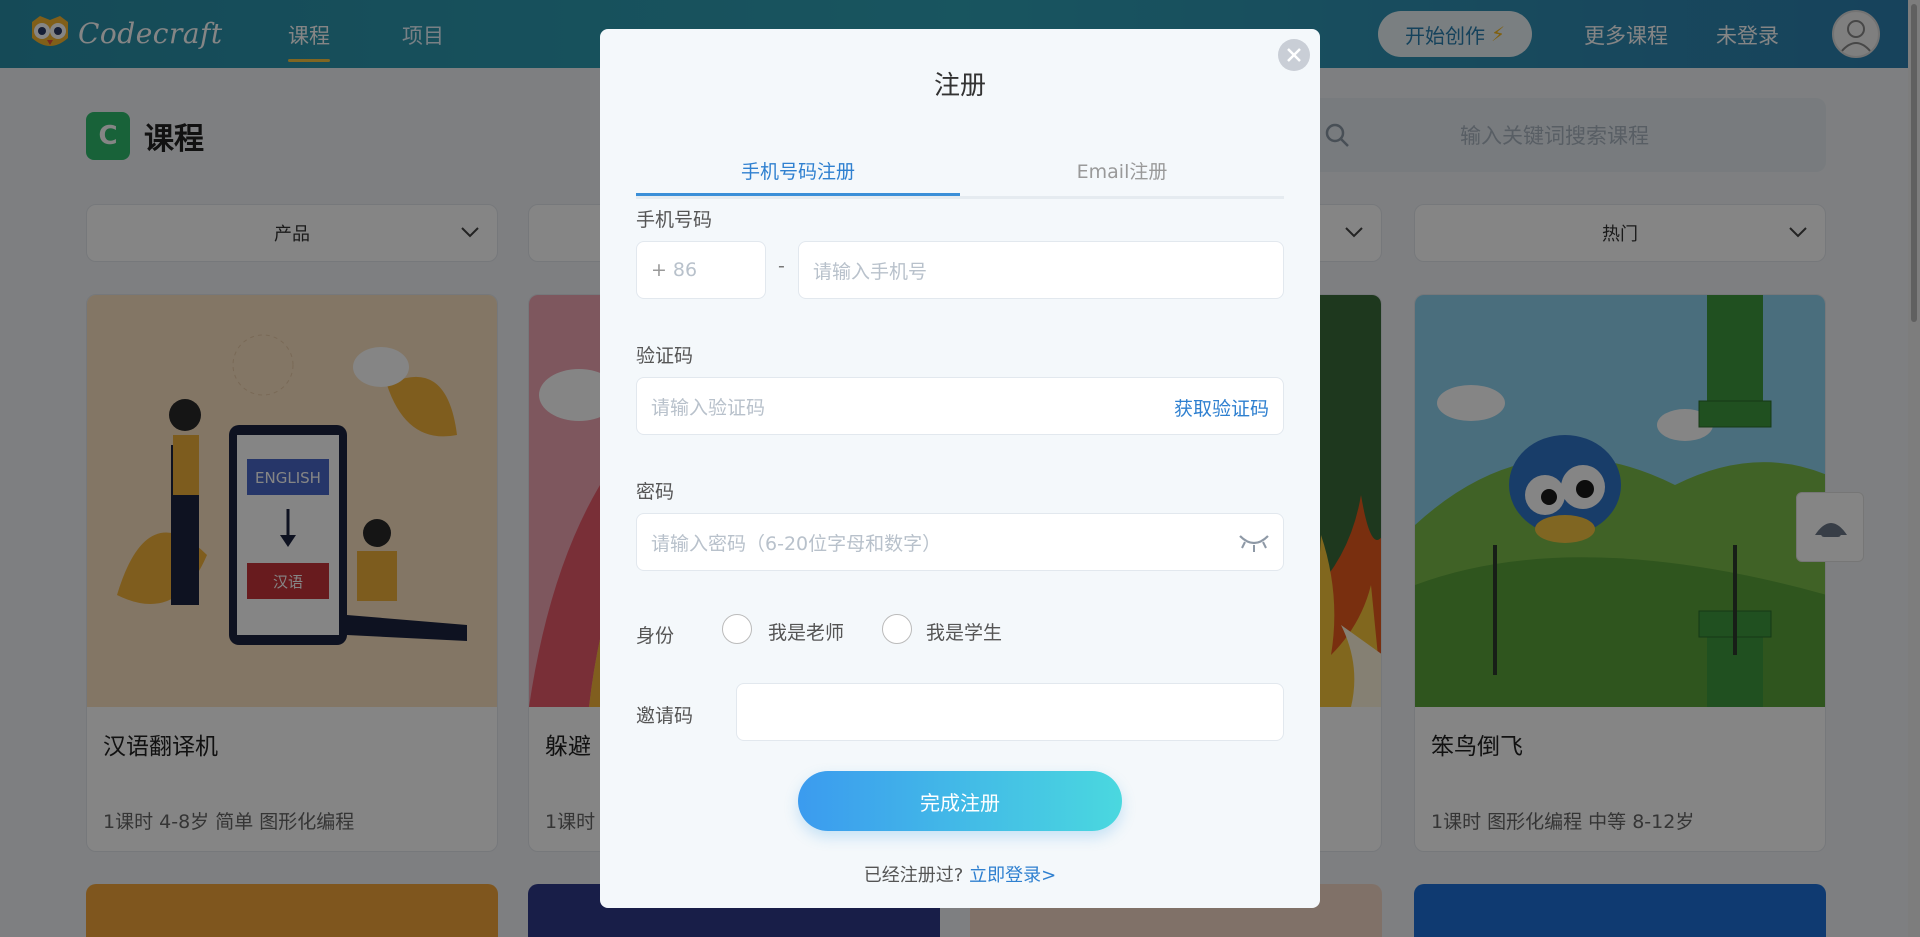 Image resolution: width=1920 pixels, height=937 pixels. I want to click on submit-register-button: 完成注册, so click(960, 801).